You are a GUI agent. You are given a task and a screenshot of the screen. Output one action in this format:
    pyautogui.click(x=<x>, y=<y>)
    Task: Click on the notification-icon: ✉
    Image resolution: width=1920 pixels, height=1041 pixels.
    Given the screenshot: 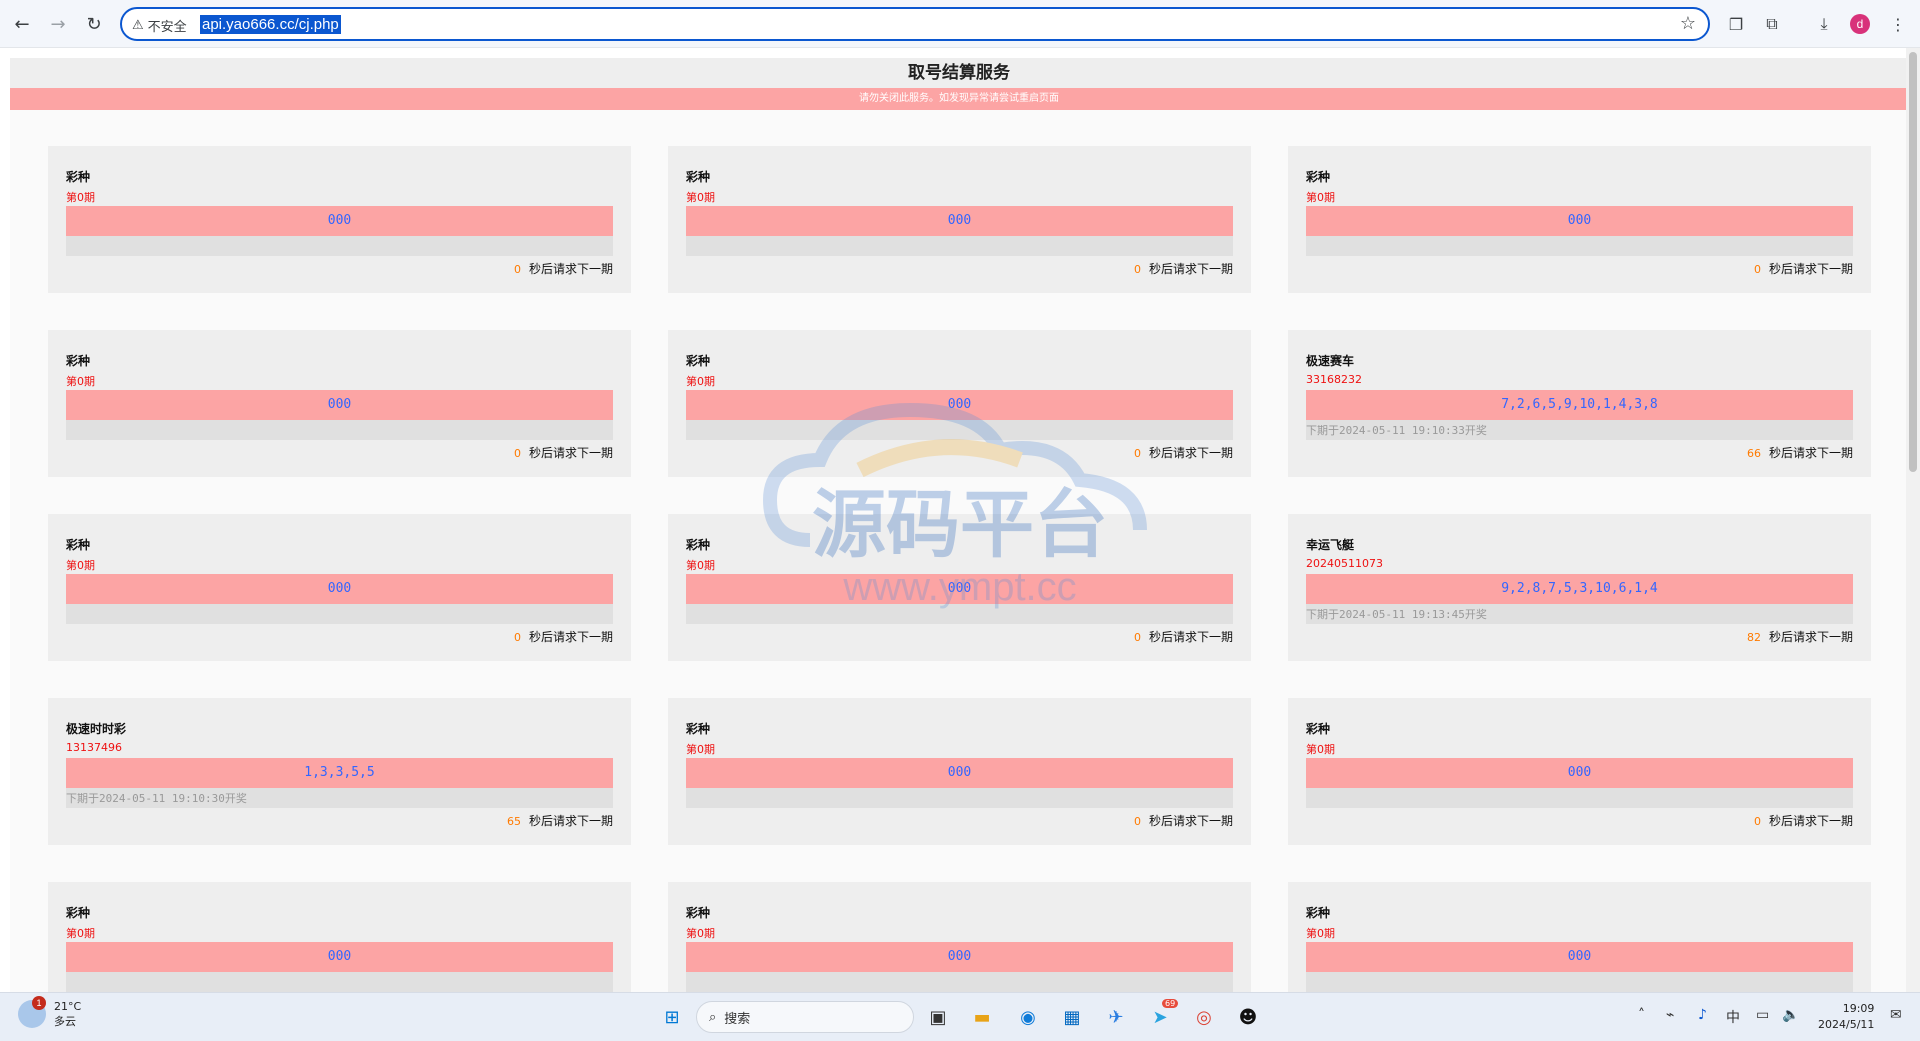 What is the action you would take?
    pyautogui.click(x=1896, y=1015)
    